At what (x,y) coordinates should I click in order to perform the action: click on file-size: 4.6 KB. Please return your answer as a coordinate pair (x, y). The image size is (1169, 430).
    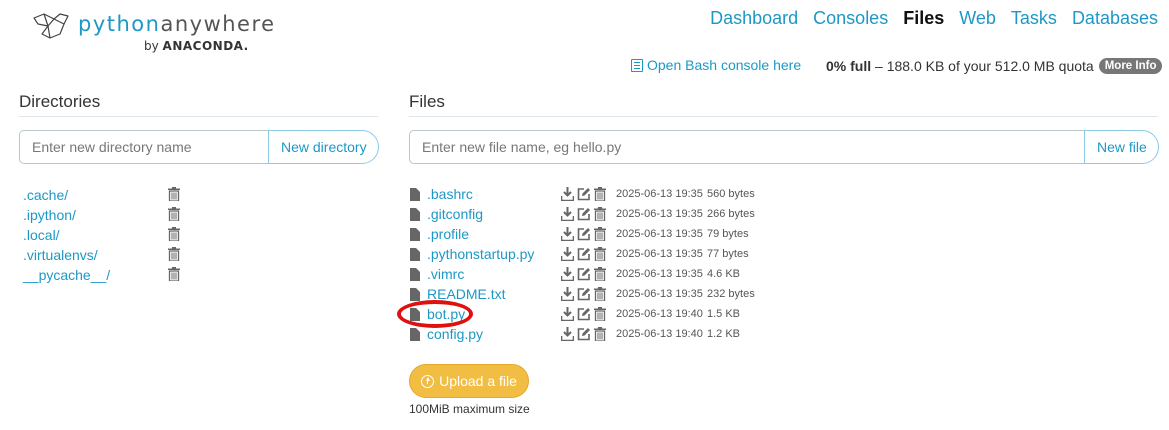
    Looking at the image, I should click on (724, 274).